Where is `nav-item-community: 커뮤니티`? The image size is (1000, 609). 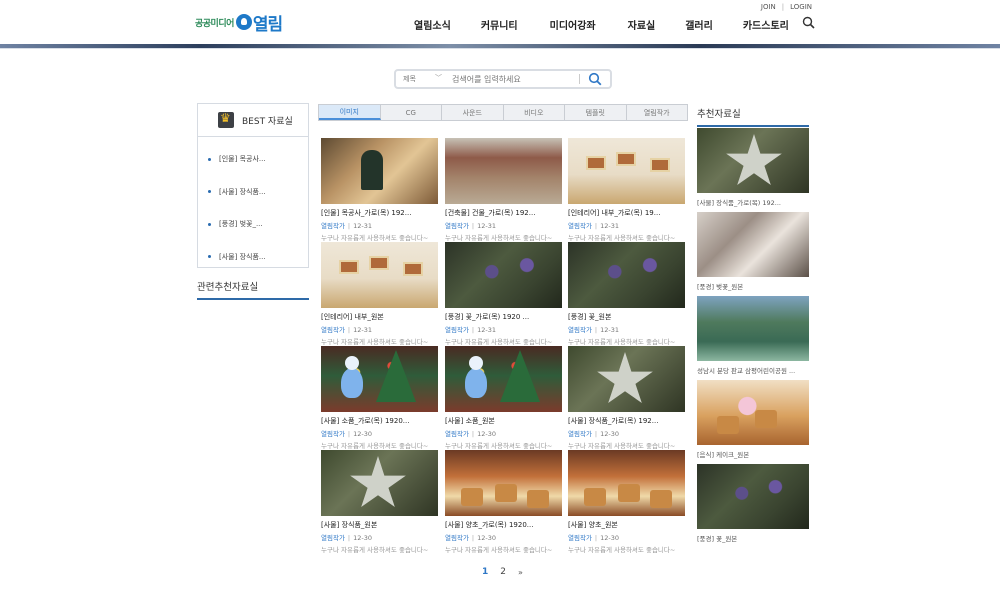
nav-item-community: 커뮤니티 is located at coordinates (499, 24).